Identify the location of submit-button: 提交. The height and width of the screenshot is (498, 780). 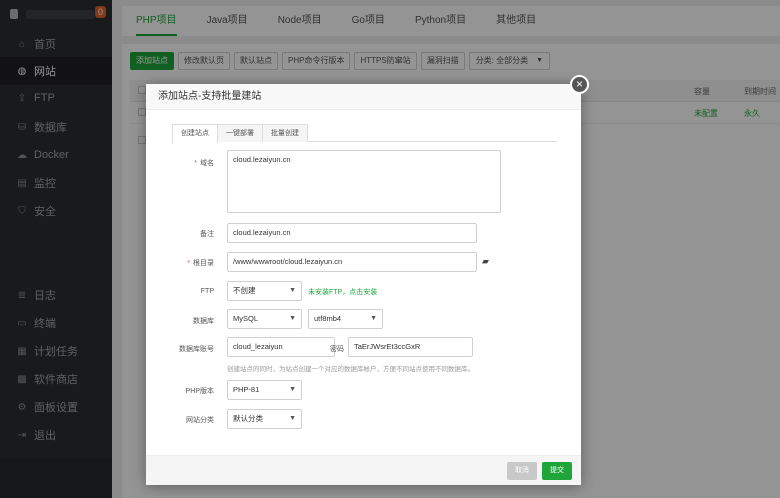
(557, 471).